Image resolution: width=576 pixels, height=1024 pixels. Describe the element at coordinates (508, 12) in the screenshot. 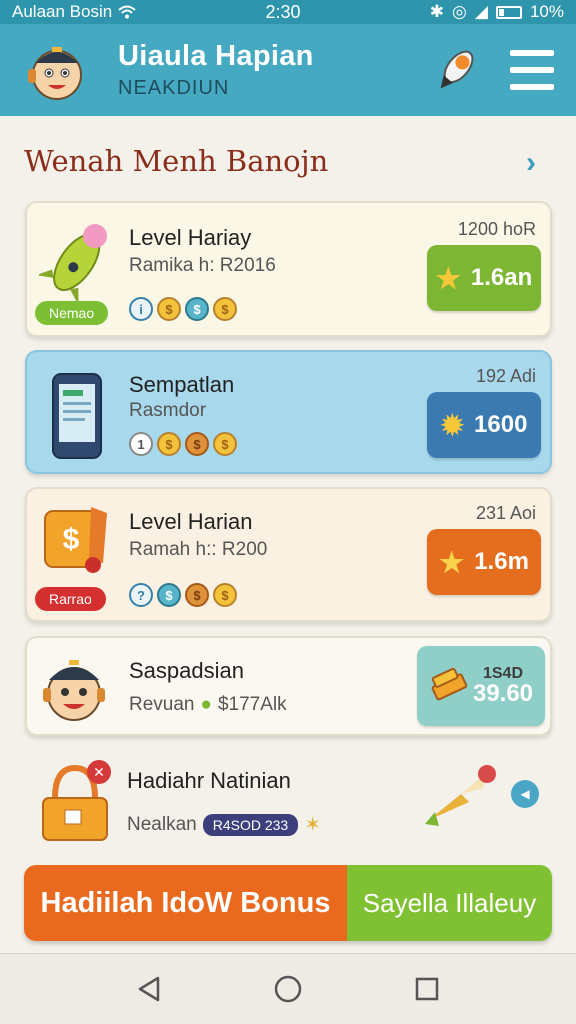

I see `battery-icon` at that location.